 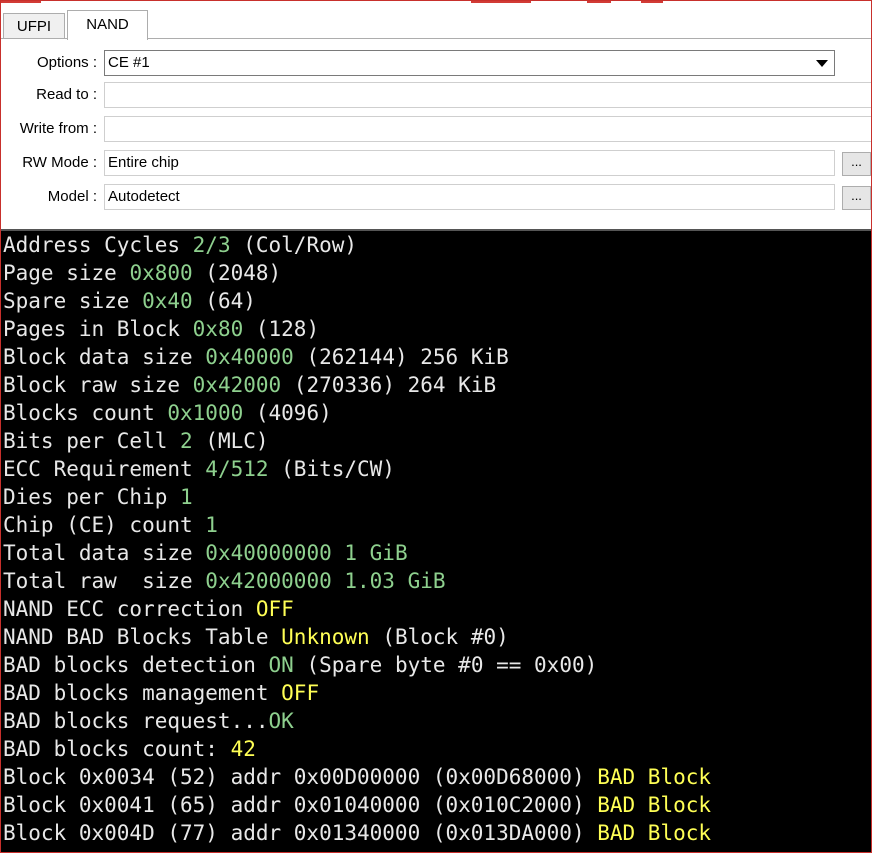 What do you see at coordinates (281, 665) in the screenshot?
I see `log-segment: ON` at bounding box center [281, 665].